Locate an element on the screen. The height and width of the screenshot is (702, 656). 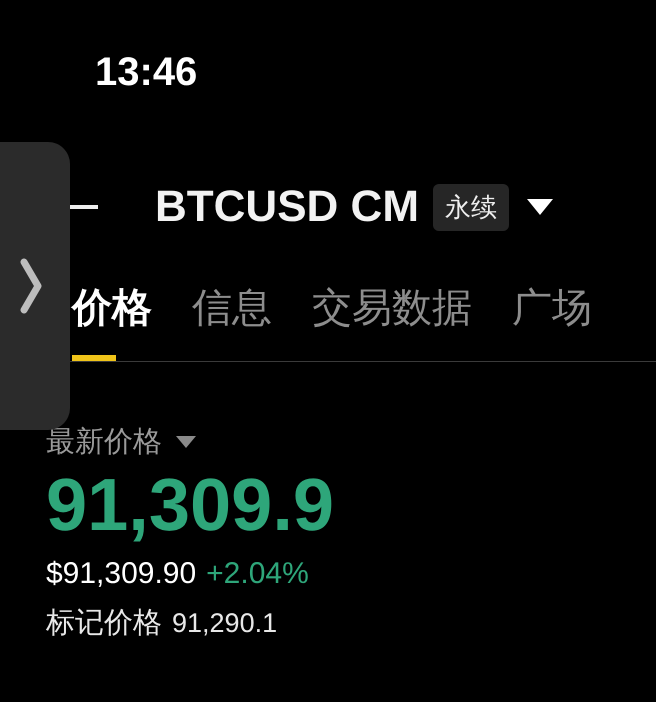
tab: 广场 is located at coordinates (552, 320).